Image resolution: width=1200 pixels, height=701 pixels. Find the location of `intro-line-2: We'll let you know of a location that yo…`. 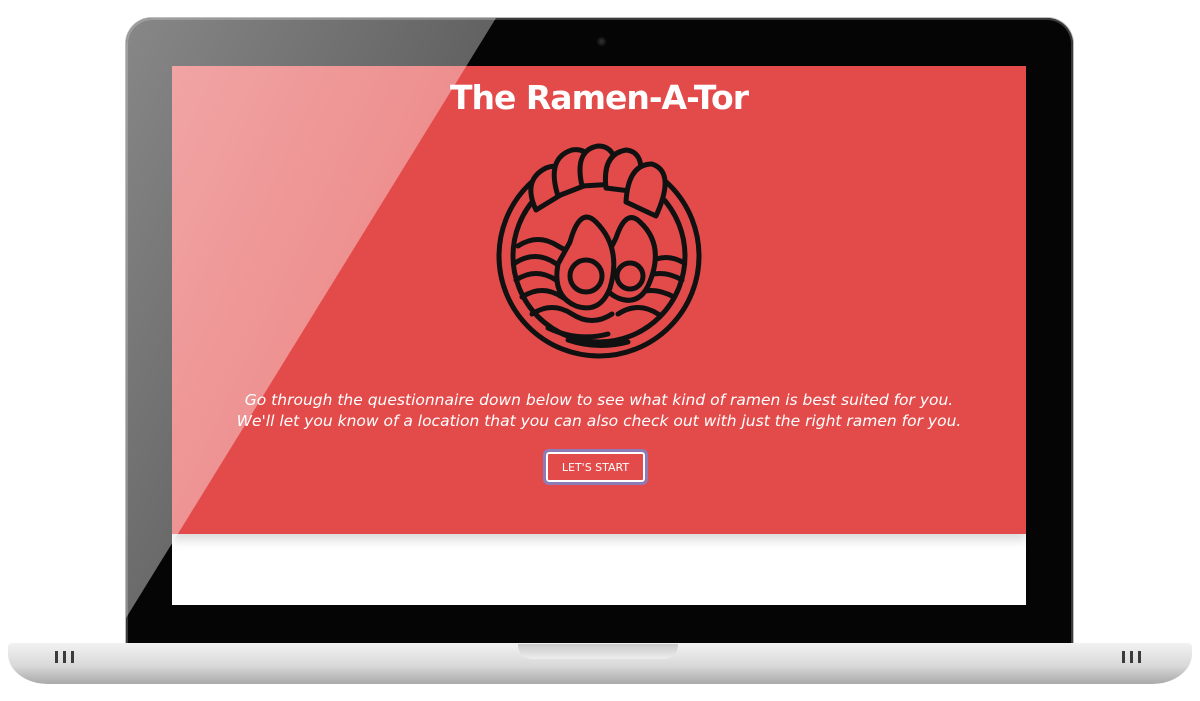

intro-line-2: We'll let you know of a location that yo… is located at coordinates (599, 421).